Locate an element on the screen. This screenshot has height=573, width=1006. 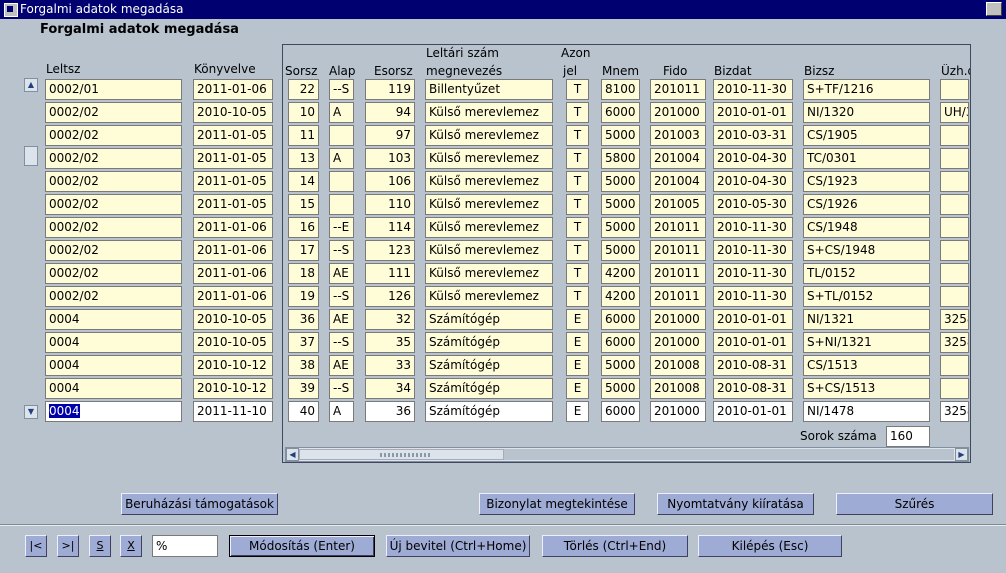
bizsz-field: NI/1478 is located at coordinates (866, 411).